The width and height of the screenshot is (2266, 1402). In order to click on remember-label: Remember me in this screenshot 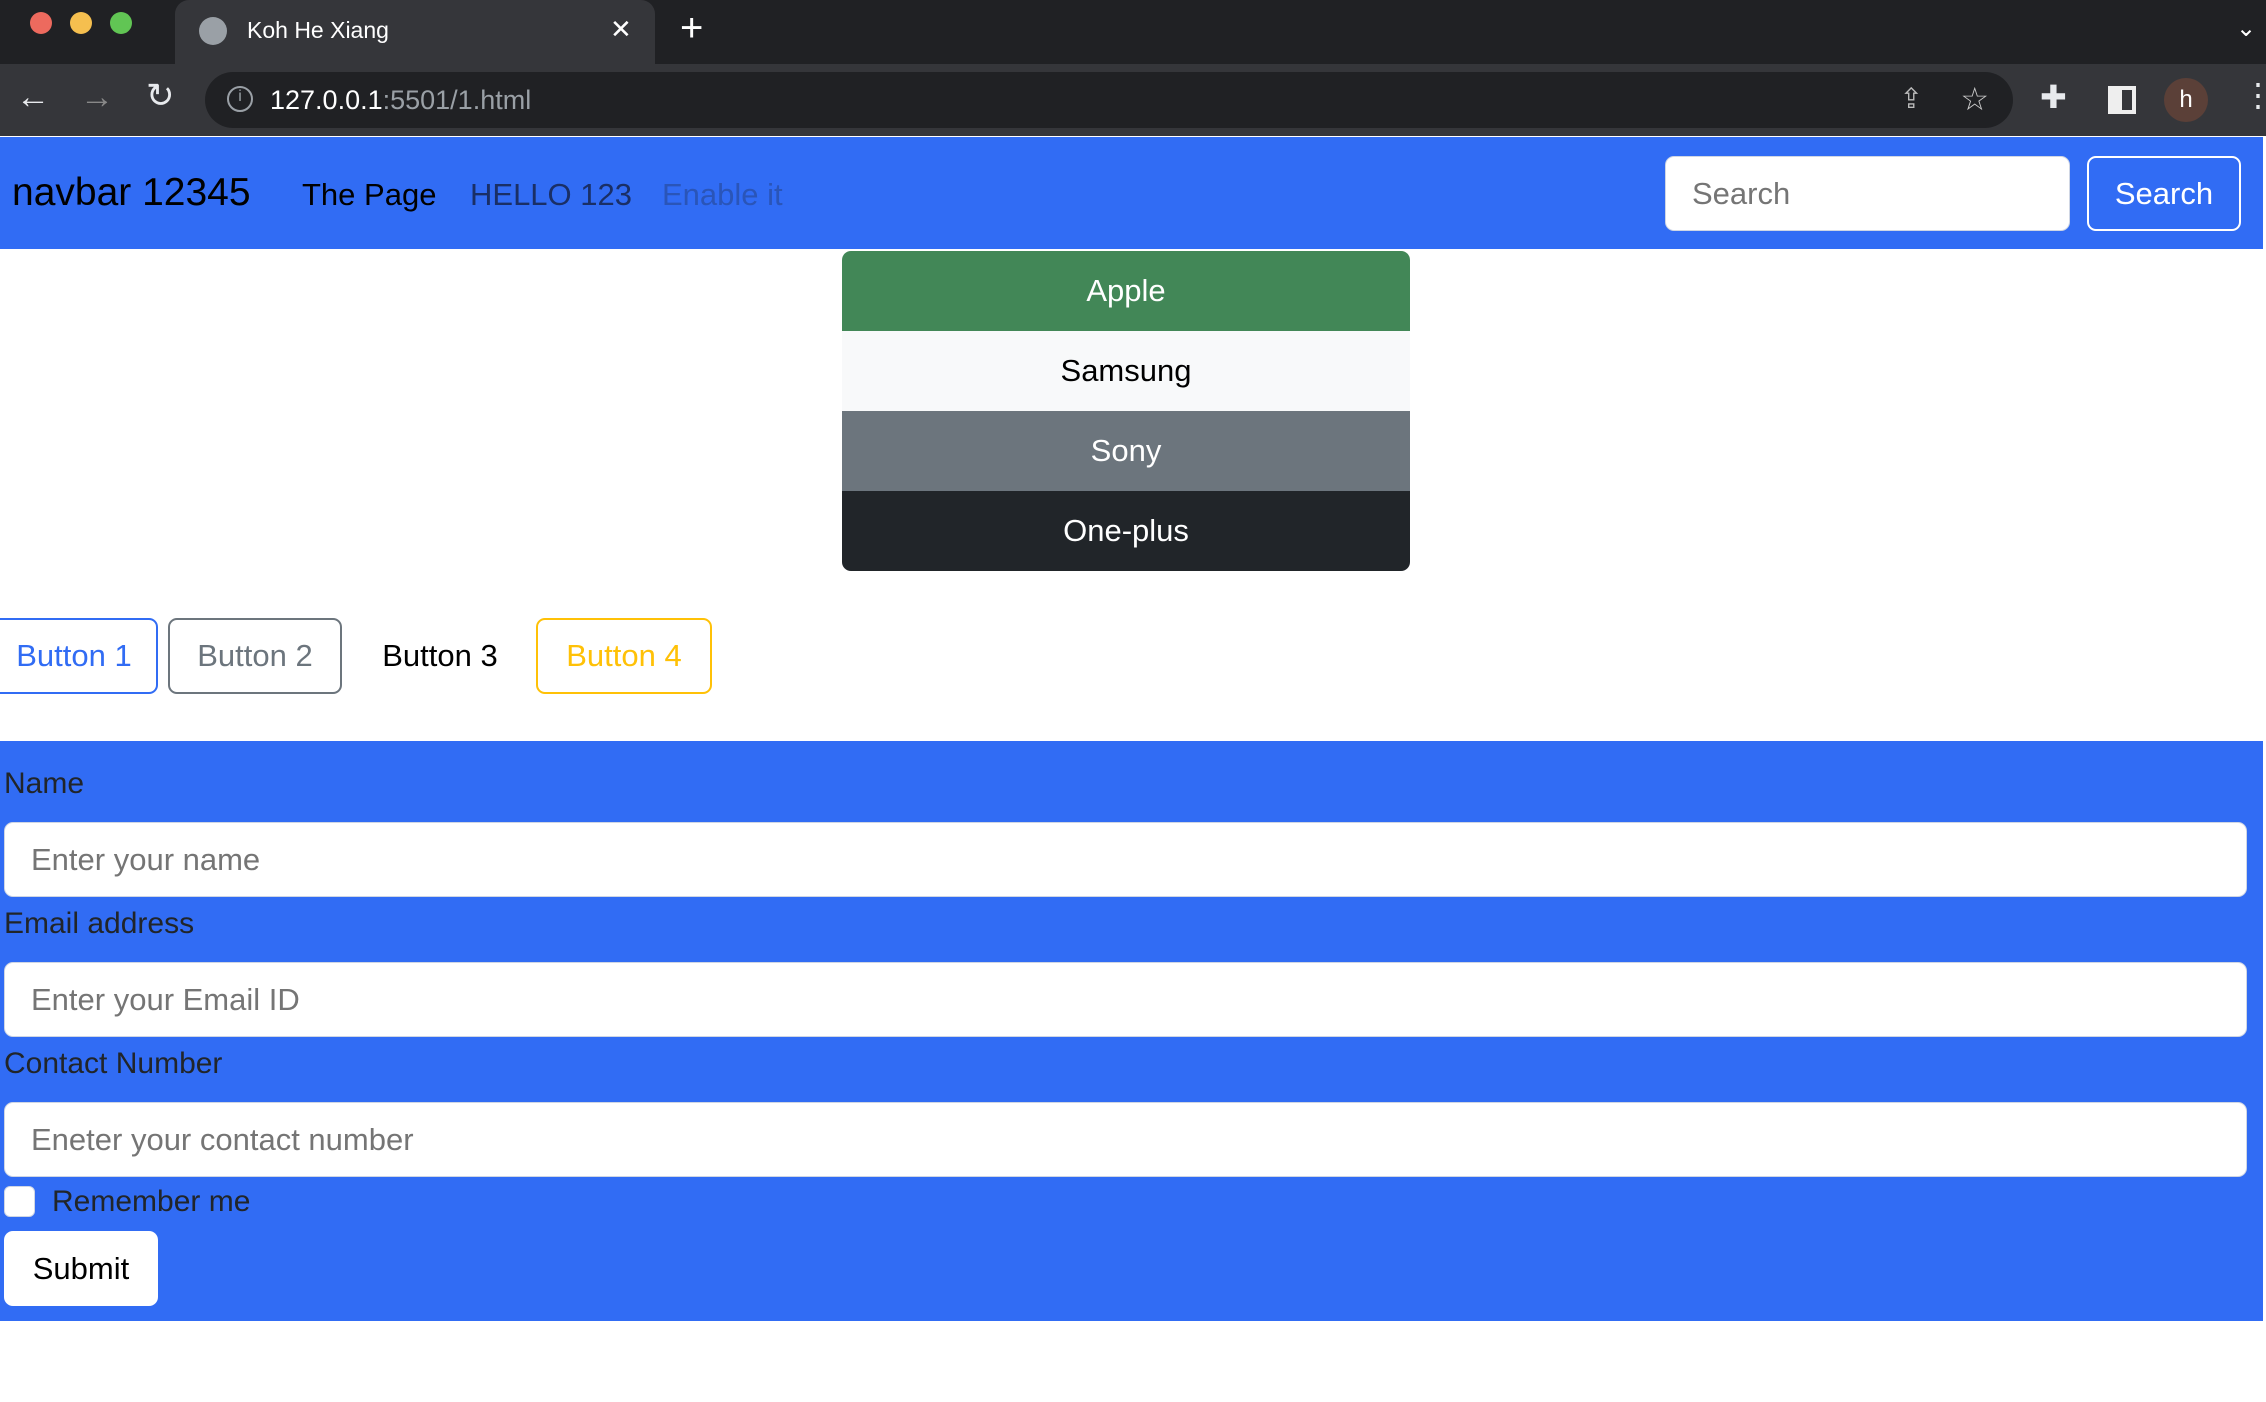, I will do `click(151, 1202)`.